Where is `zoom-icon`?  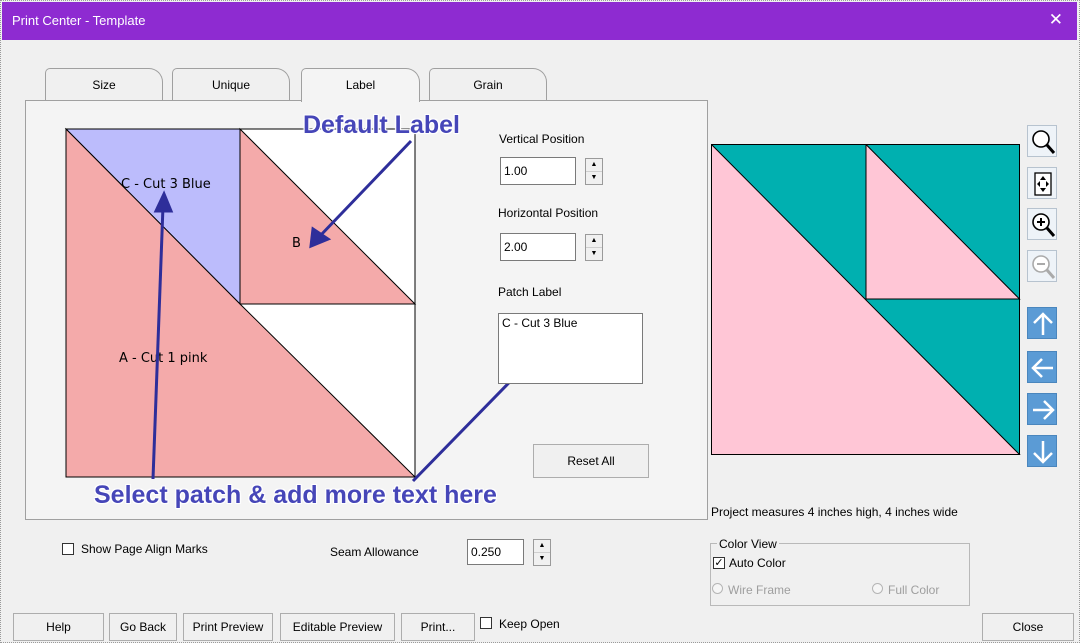 zoom-icon is located at coordinates (1044, 142).